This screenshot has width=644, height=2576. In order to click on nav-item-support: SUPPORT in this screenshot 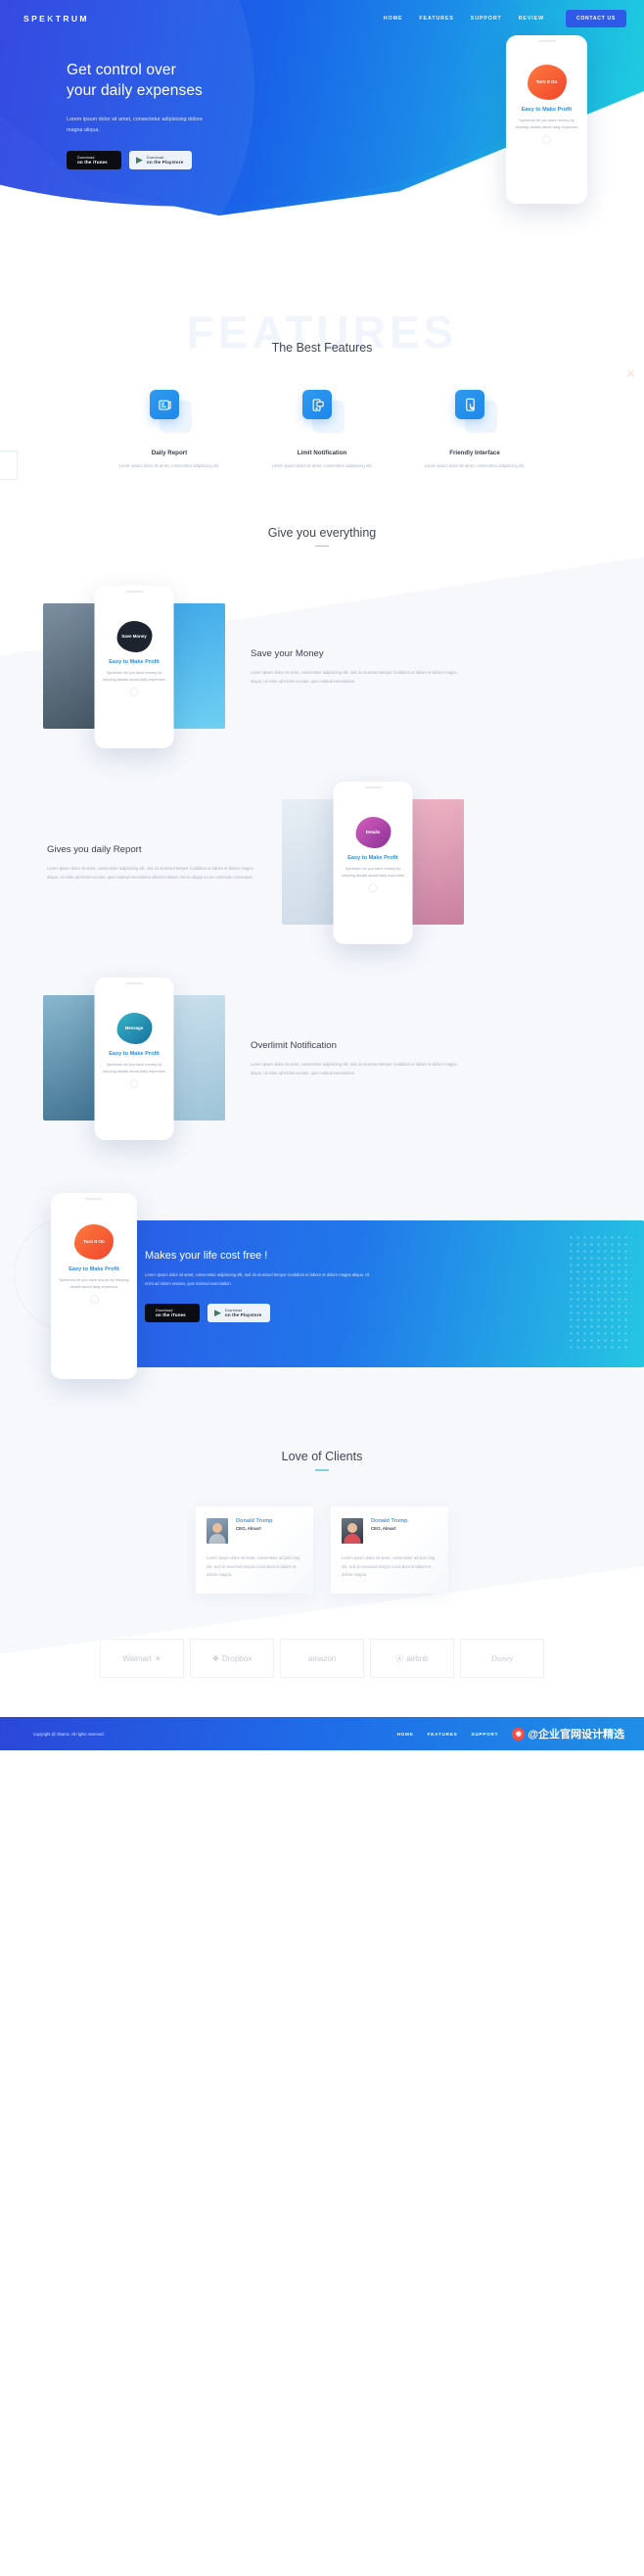, I will do `click(487, 19)`.